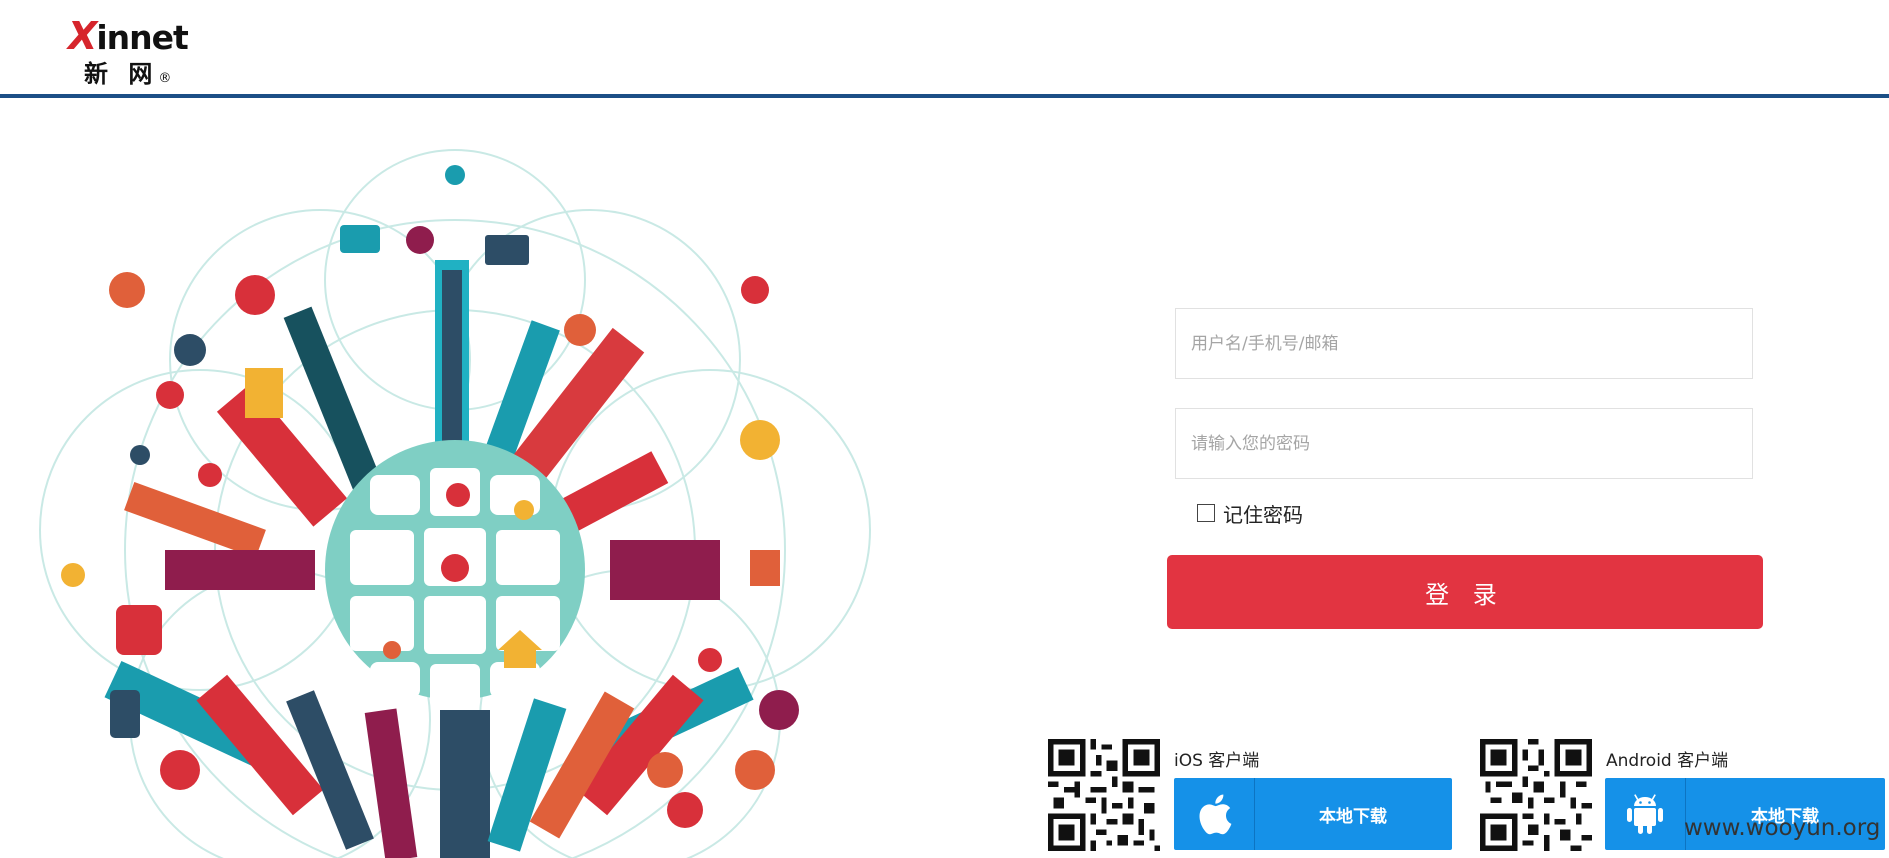 Image resolution: width=1889 pixels, height=858 pixels. I want to click on header-divider, so click(944, 96).